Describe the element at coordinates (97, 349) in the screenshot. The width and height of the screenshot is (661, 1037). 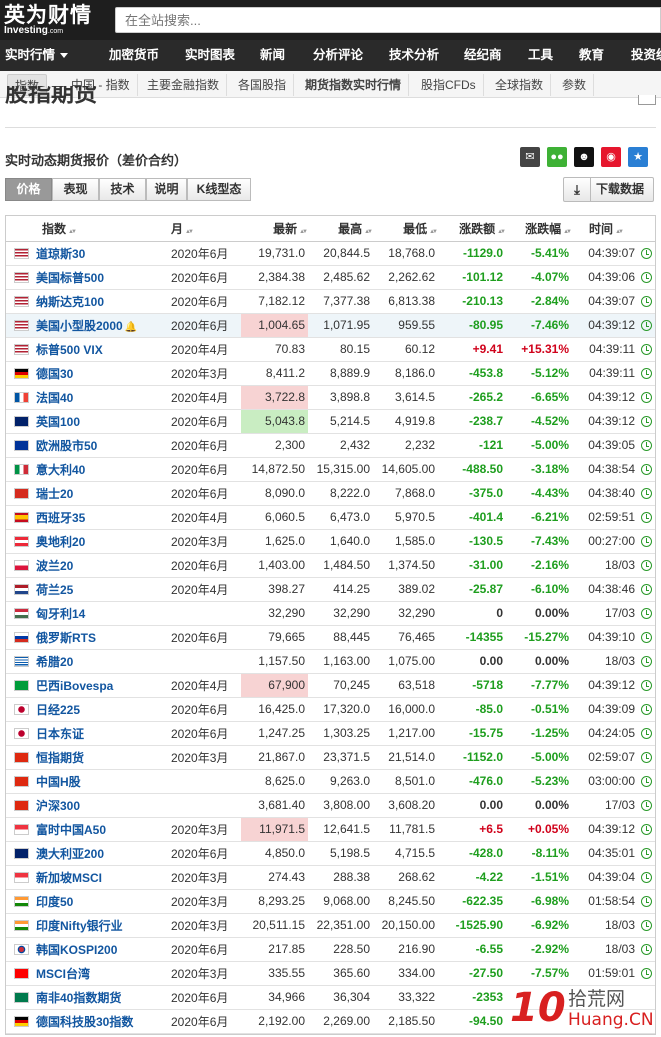
I see `index-name-link: 标普500 VIX` at that location.